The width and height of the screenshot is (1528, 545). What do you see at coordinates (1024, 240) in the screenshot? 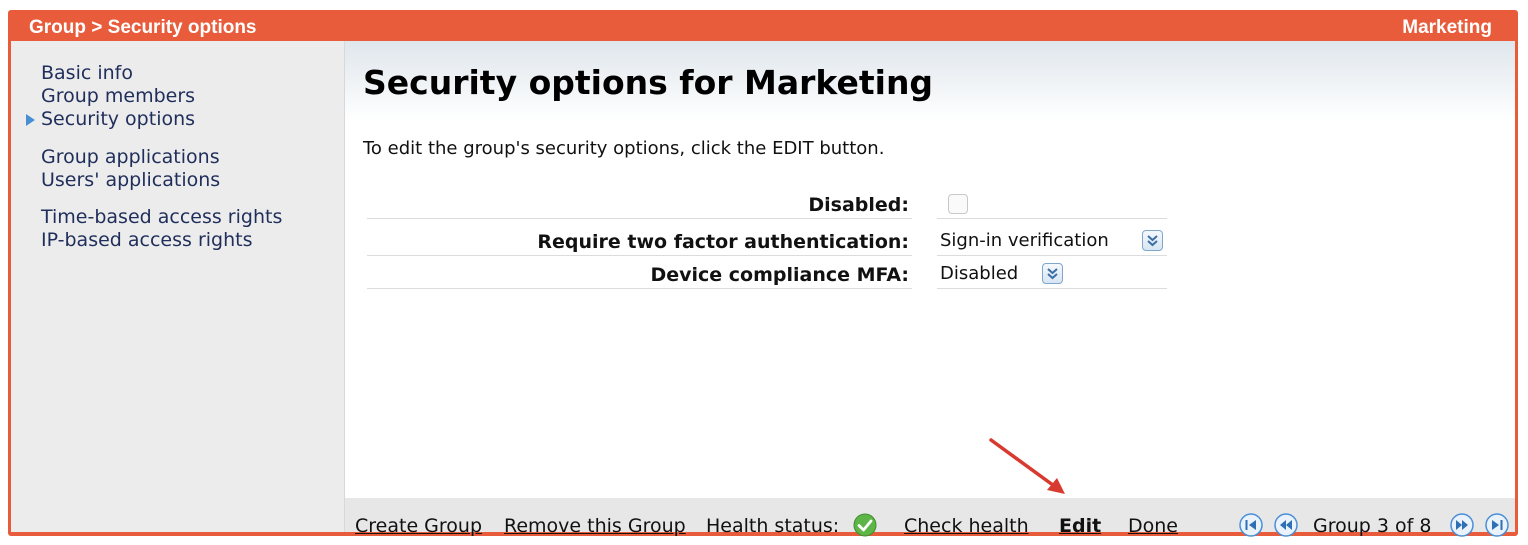
I see `two-factor-value: Sign-in verification` at bounding box center [1024, 240].